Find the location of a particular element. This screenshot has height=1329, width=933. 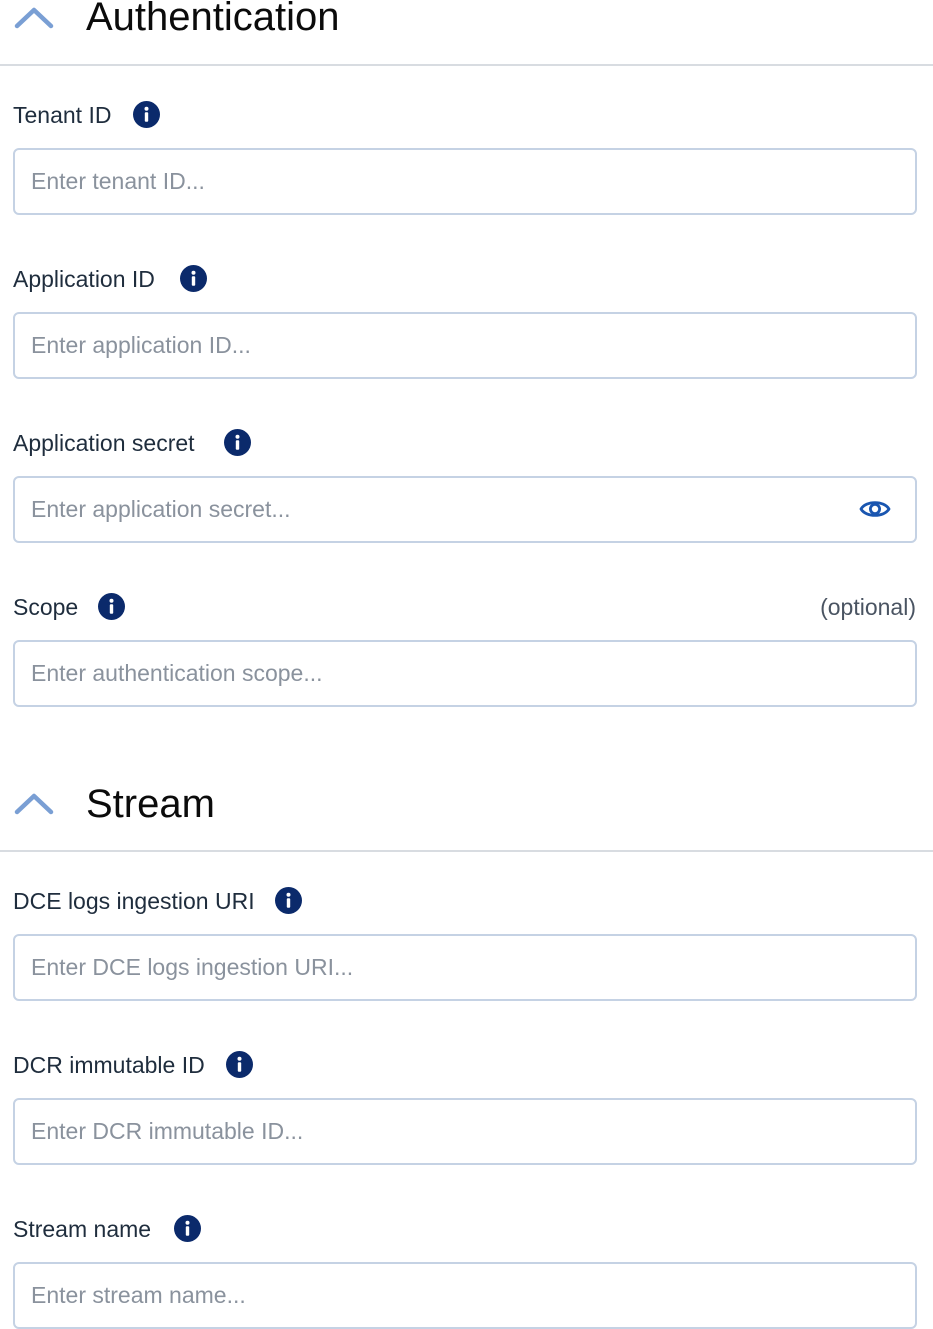

optional-label: (optional) is located at coordinates (868, 607).